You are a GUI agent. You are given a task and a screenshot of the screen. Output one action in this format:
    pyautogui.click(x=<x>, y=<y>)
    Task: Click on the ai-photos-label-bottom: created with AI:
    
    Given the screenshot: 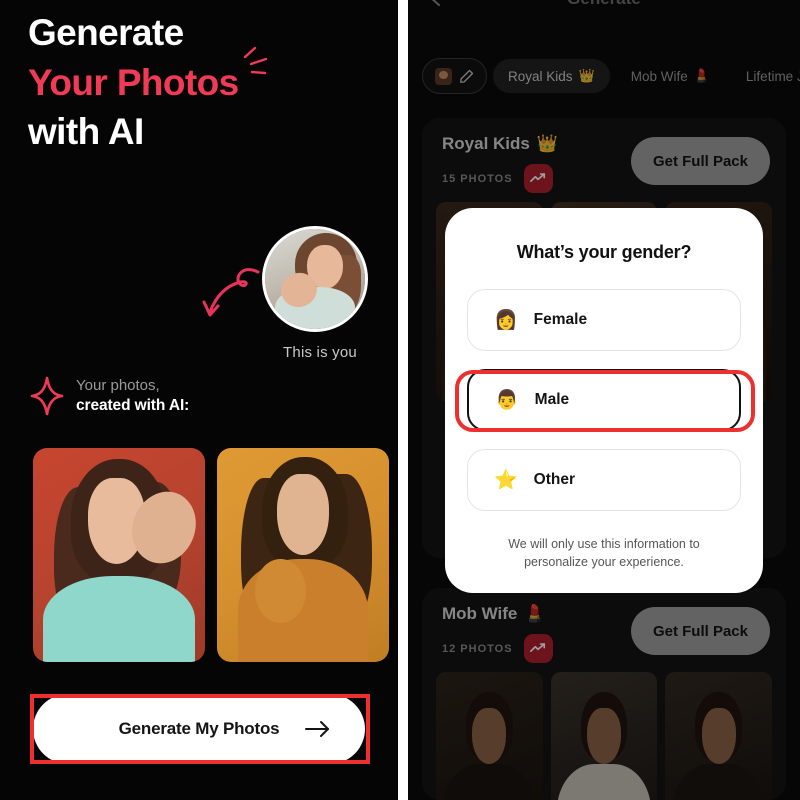 What is the action you would take?
    pyautogui.click(x=133, y=405)
    